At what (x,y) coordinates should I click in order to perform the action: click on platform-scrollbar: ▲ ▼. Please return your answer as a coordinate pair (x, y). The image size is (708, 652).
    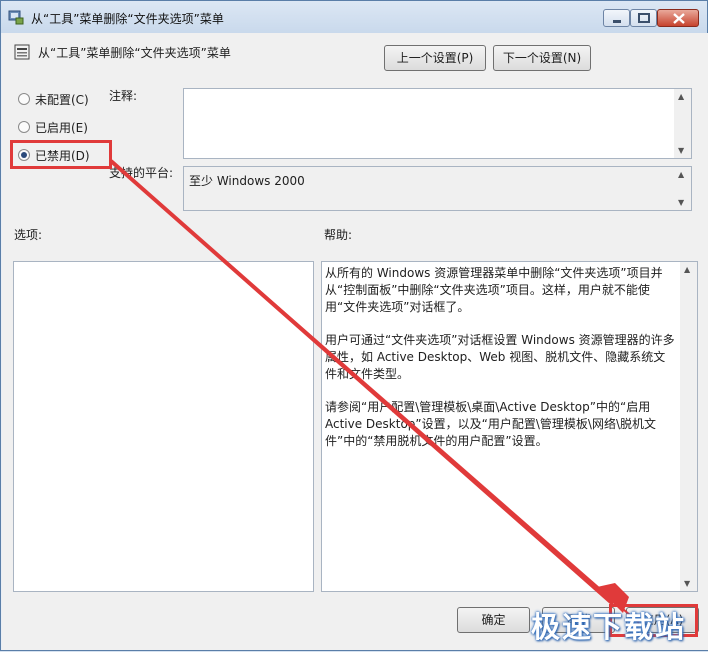
    Looking at the image, I should click on (682, 188).